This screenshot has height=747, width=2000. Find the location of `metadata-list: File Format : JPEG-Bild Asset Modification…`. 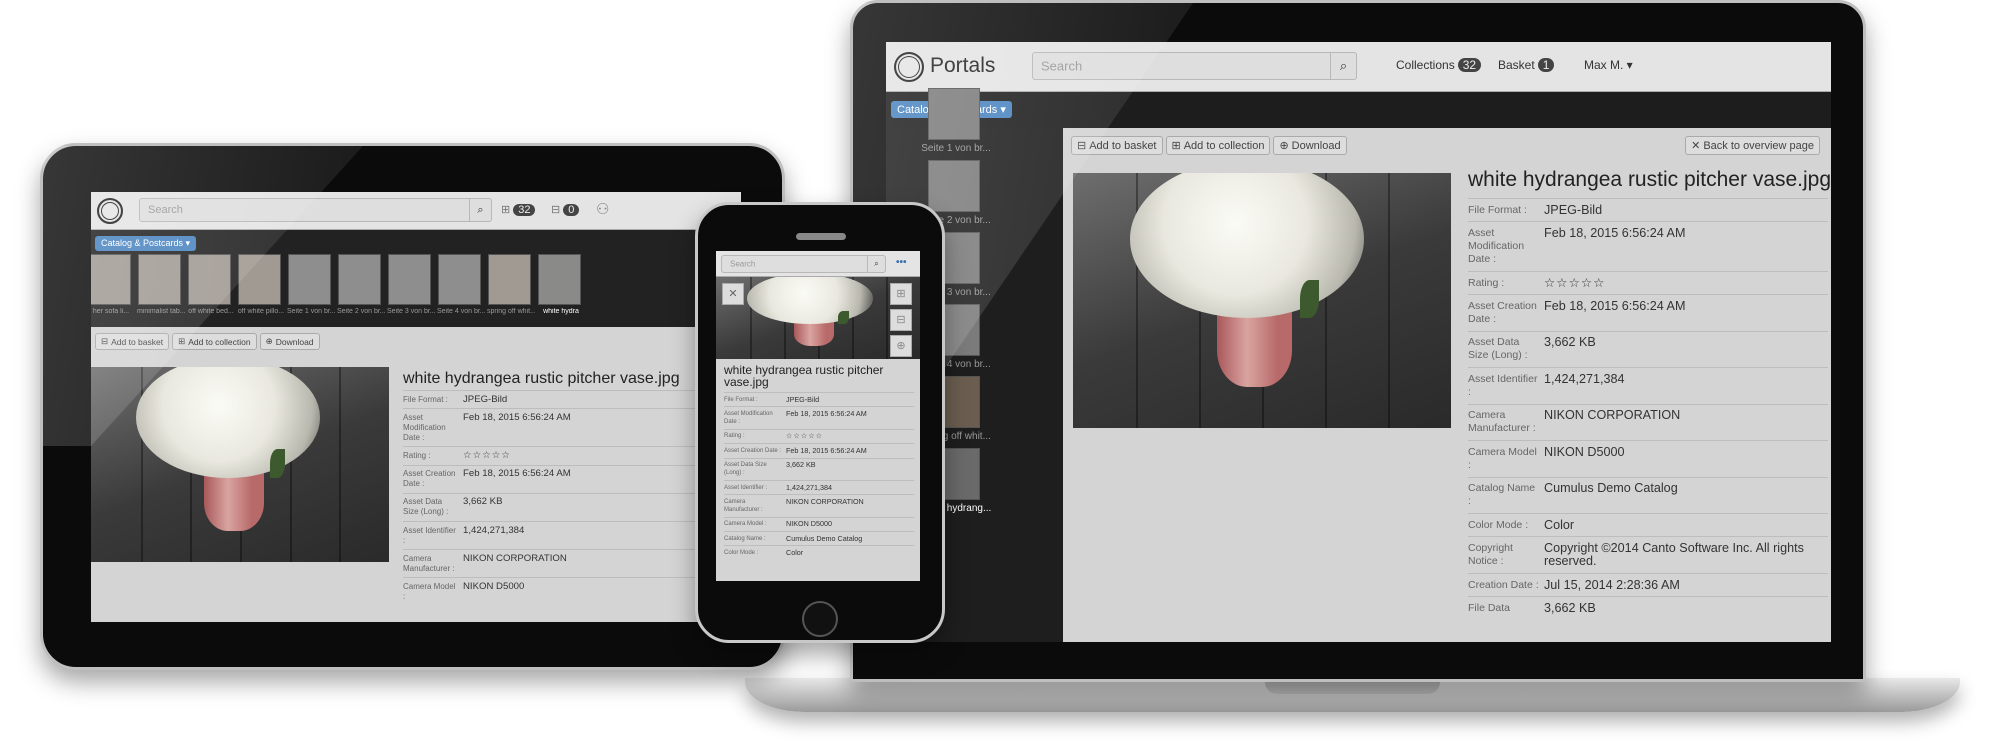

metadata-list: File Format : JPEG-Bild Asset Modification… is located at coordinates (570, 498).